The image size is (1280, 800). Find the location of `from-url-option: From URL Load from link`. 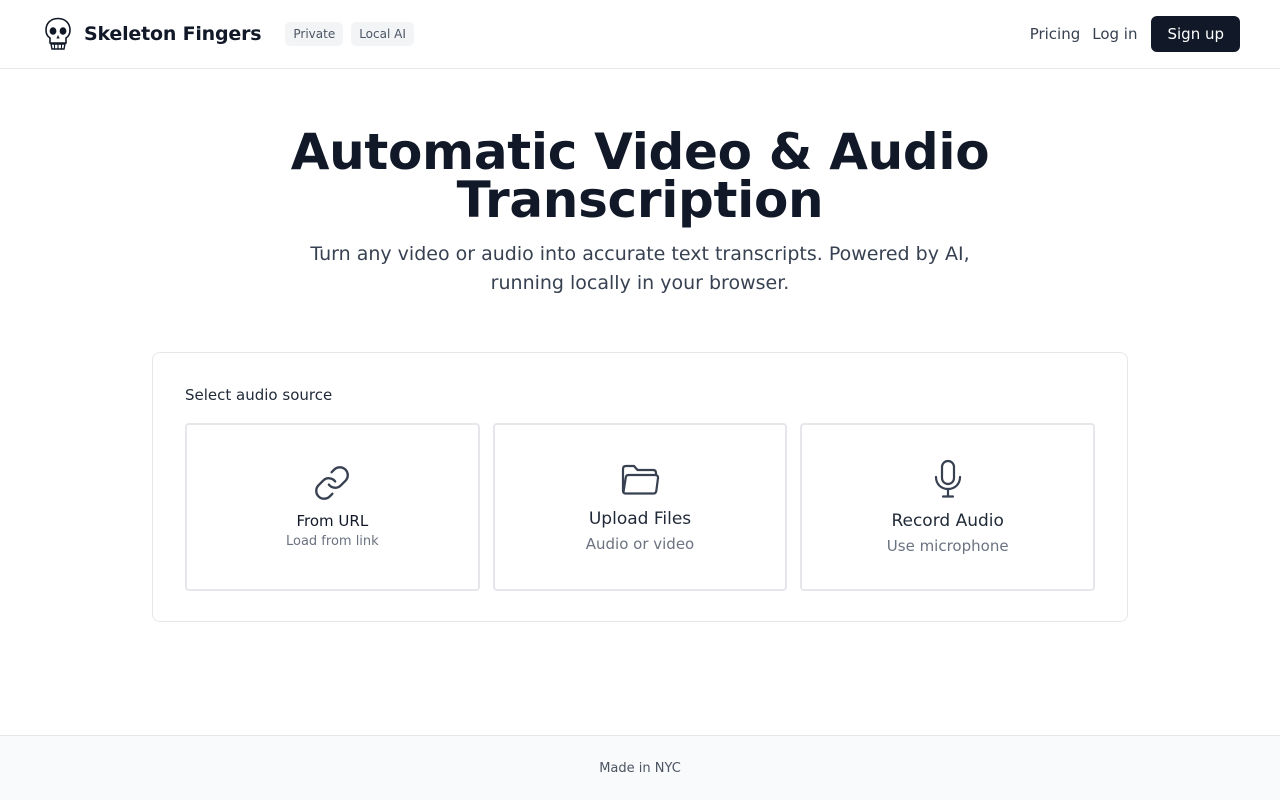

from-url-option: From URL Load from link is located at coordinates (332, 507).